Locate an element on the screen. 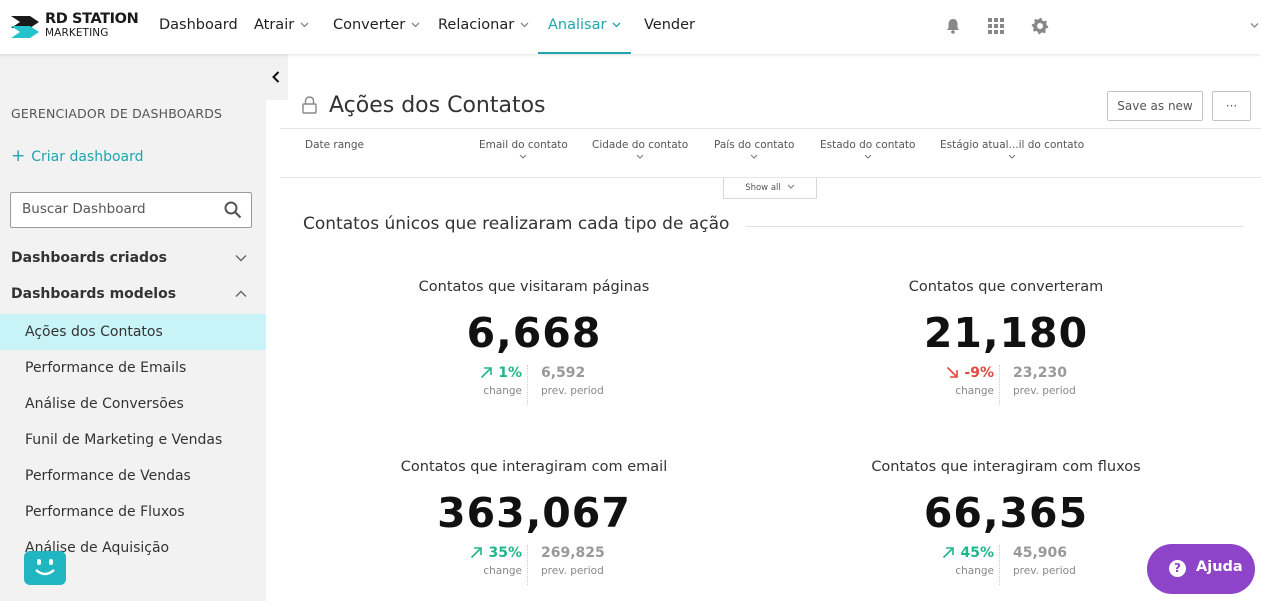  sidebar-item-performance-de-vendas: Performance de Vendas is located at coordinates (133, 476).